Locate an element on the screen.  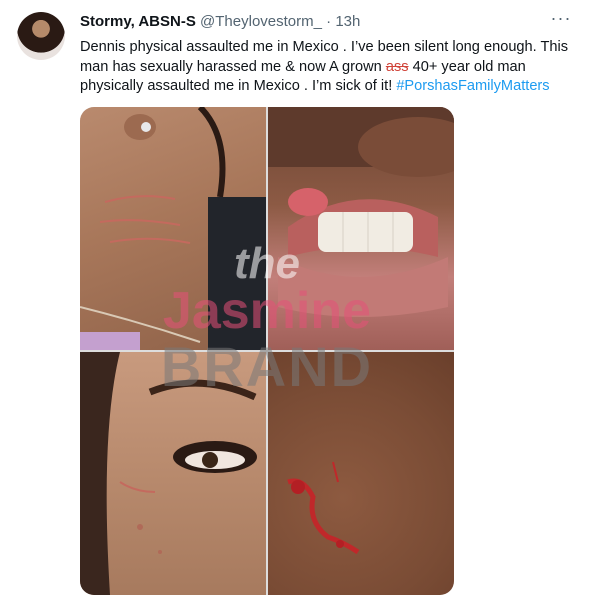
struck-word: ass is located at coordinates (397, 66).